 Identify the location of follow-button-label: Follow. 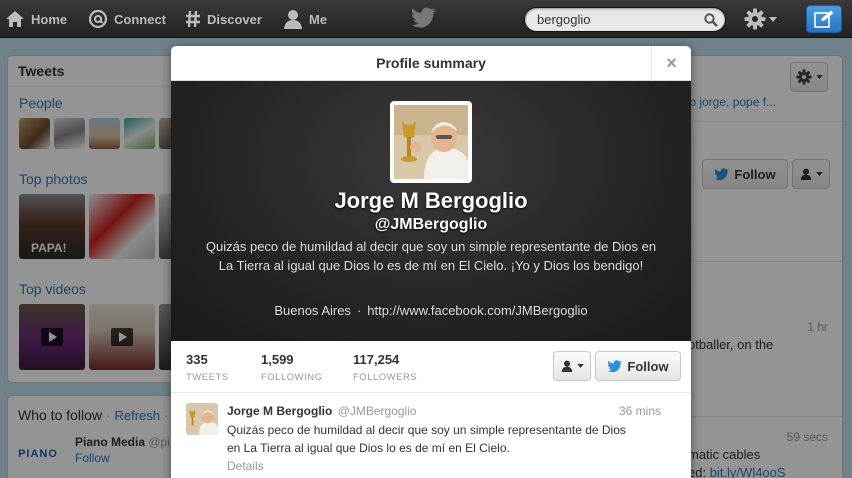
(648, 366).